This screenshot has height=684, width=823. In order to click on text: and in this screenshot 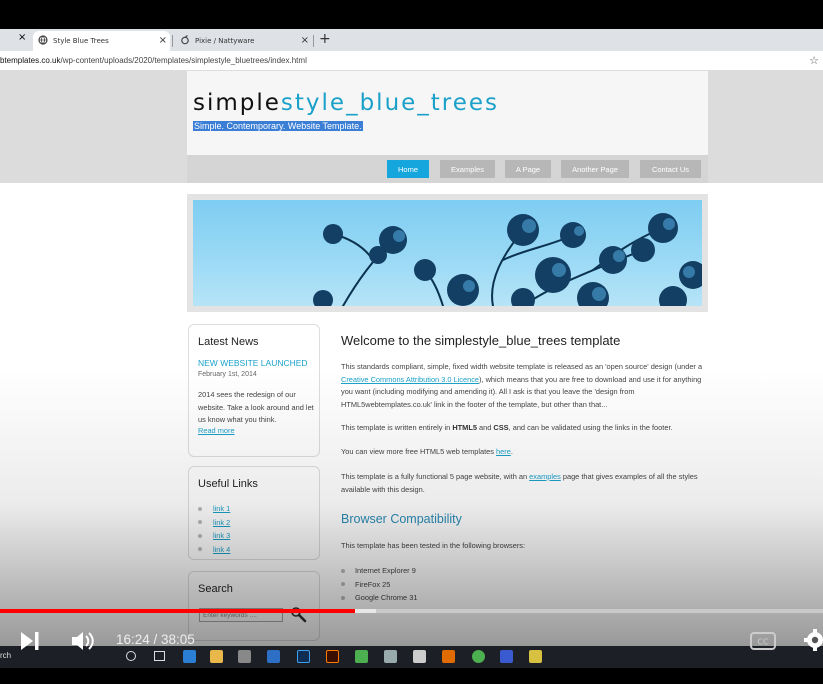, I will do `click(485, 427)`.